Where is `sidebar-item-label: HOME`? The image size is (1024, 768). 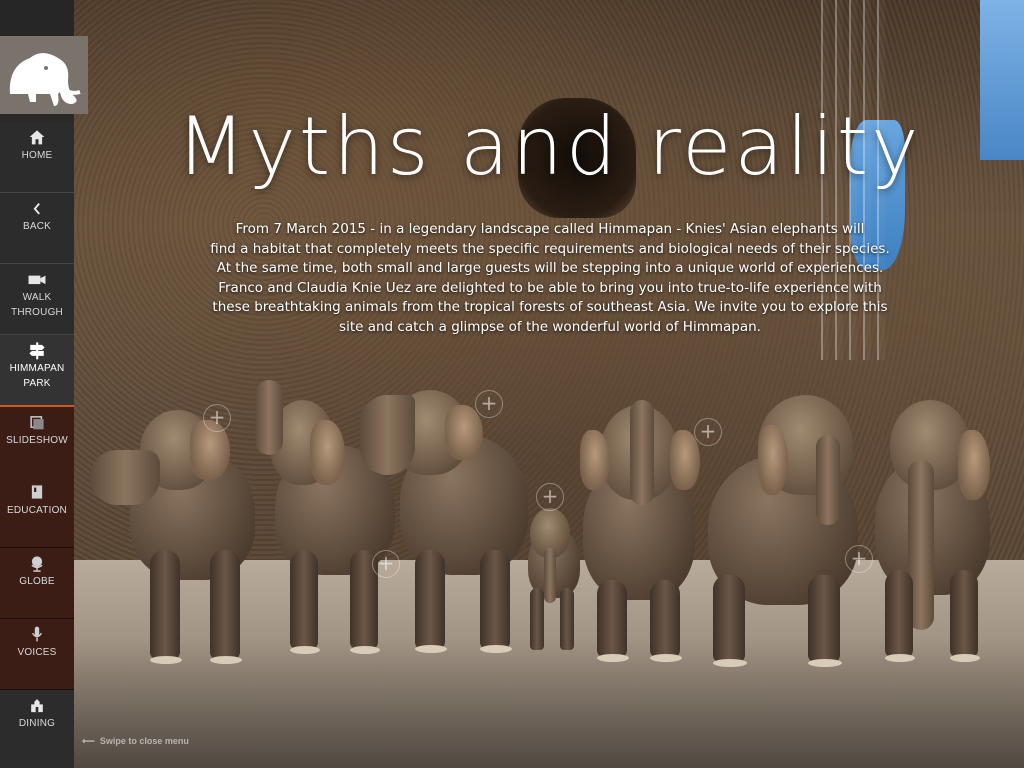
sidebar-item-label: HOME is located at coordinates (37, 155).